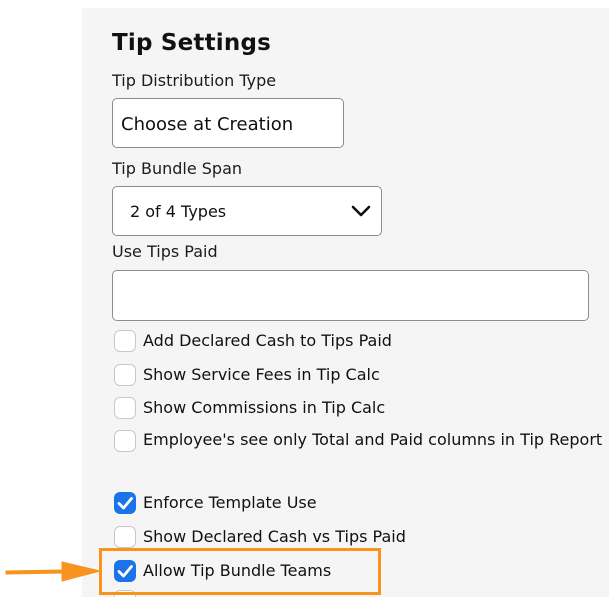 Image resolution: width=609 pixels, height=597 pixels. What do you see at coordinates (53, 571) in the screenshot?
I see `arrow-right-icon` at bounding box center [53, 571].